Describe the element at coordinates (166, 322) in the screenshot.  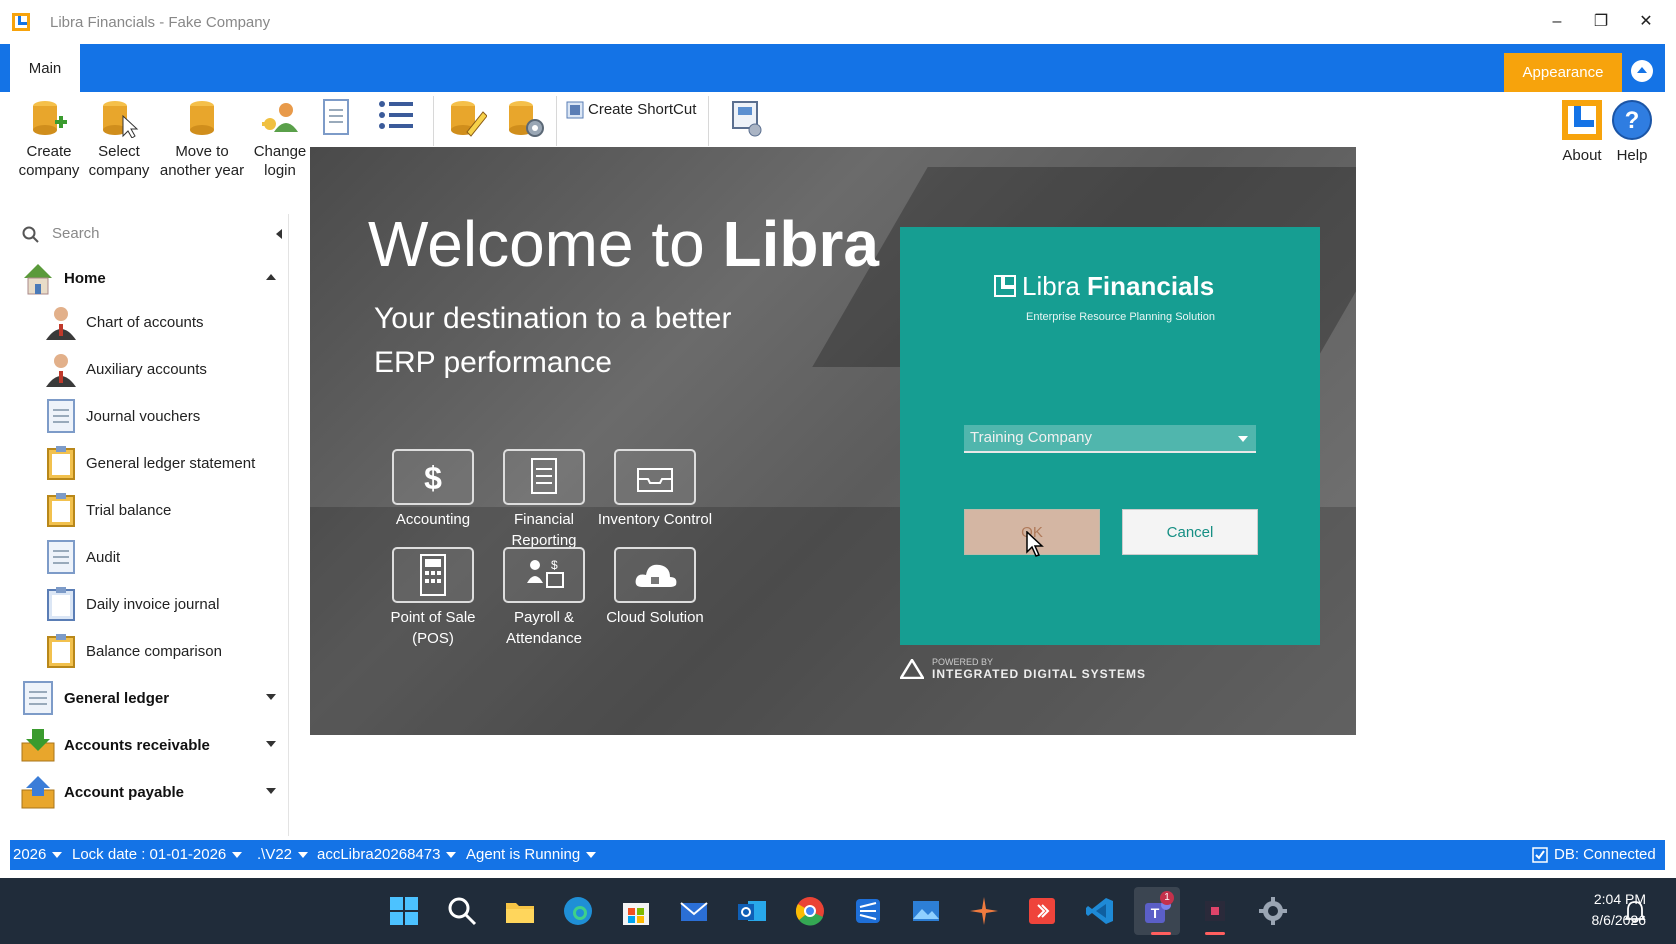
I see `sidebar-item-chart-of-accounts: Chart of accounts` at that location.